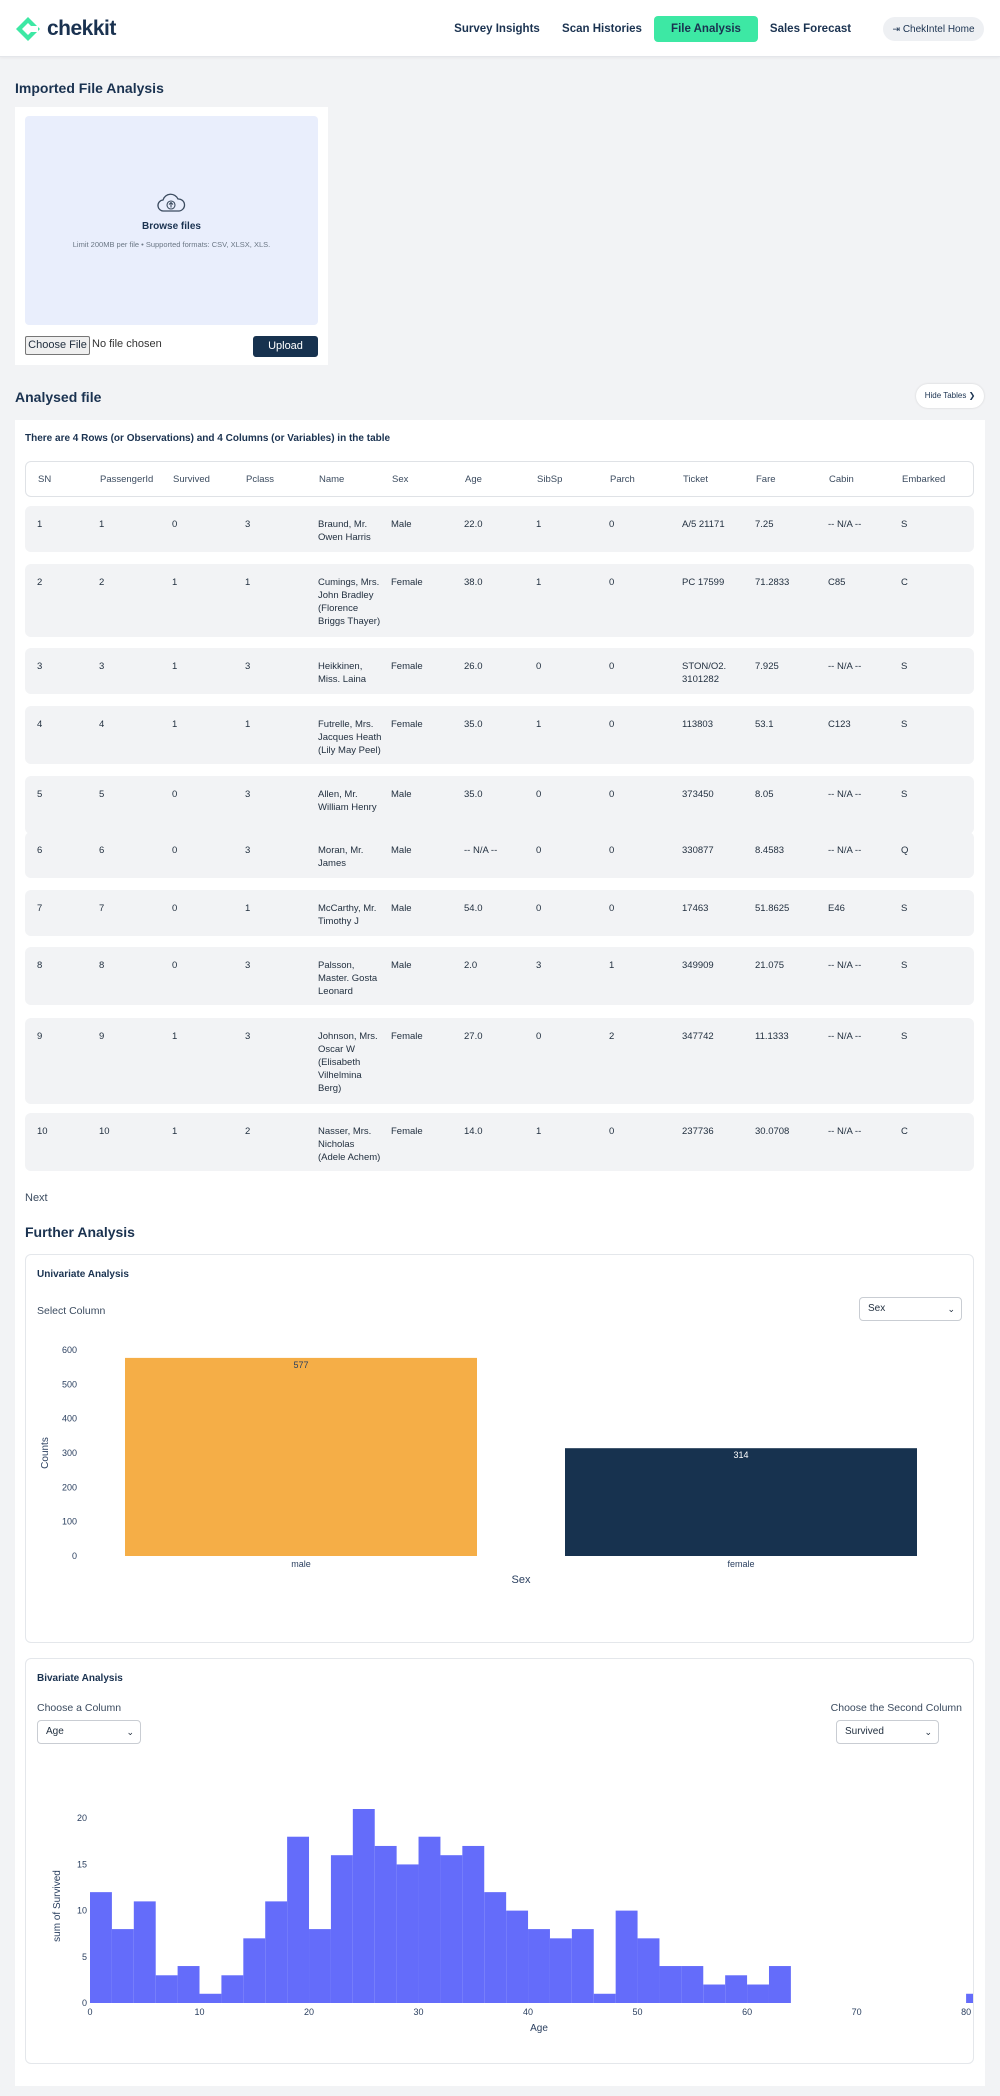  What do you see at coordinates (945, 395) in the screenshot?
I see `hide-tables-label: Hide Tables` at bounding box center [945, 395].